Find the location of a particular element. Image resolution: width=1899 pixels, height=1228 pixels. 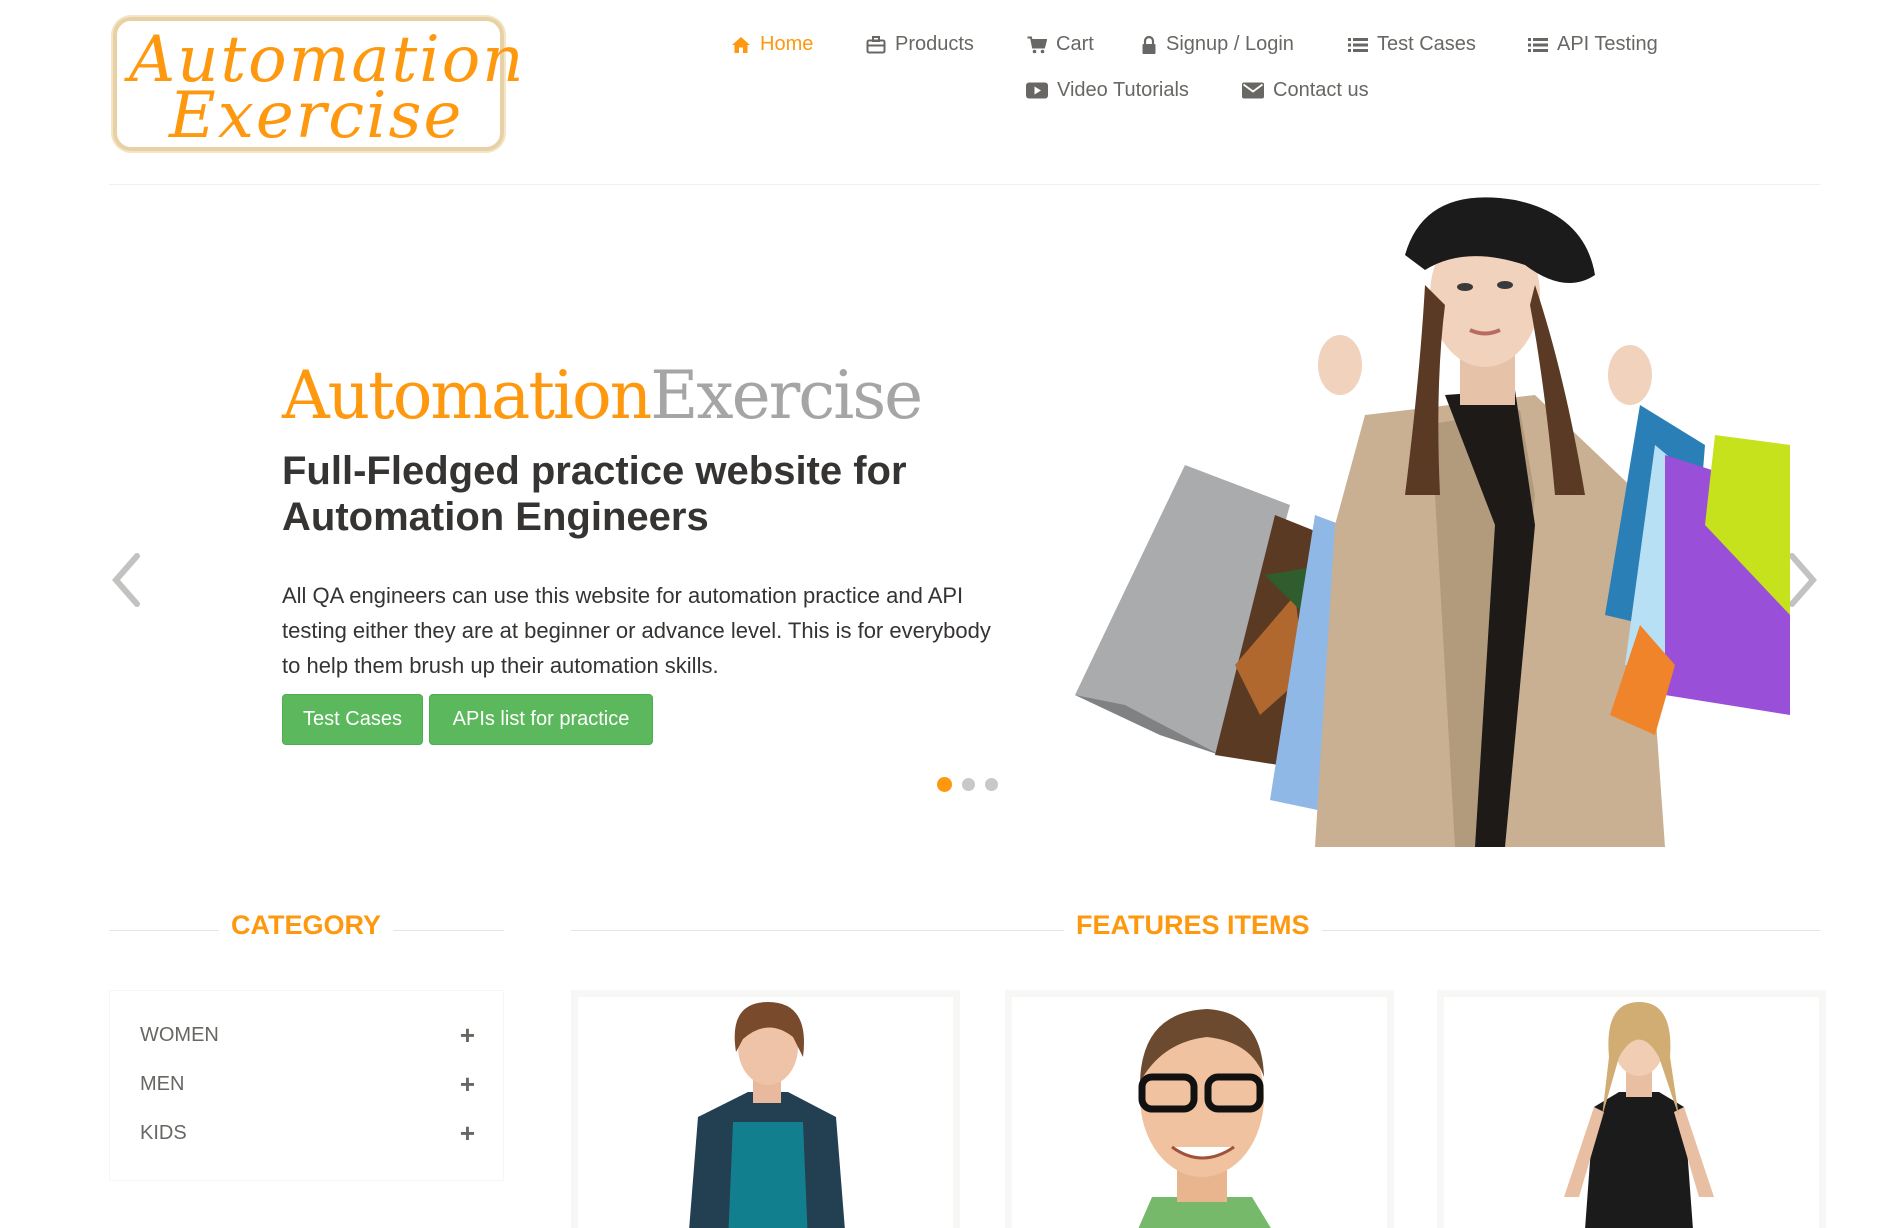

hero-brand-title-part1: Automation is located at coordinates (467, 395).